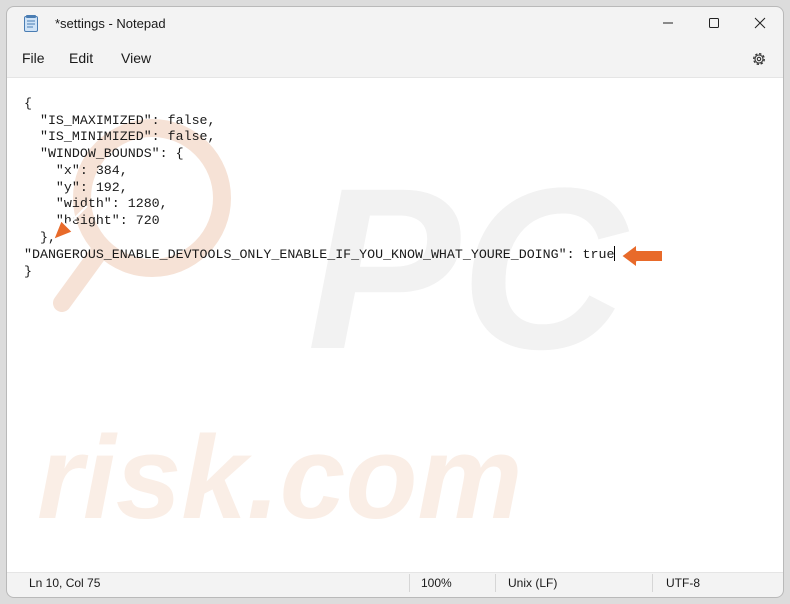  Describe the element at coordinates (120, 137) in the screenshot. I see `code-line: "IS_MINIMIZED": false,` at that location.